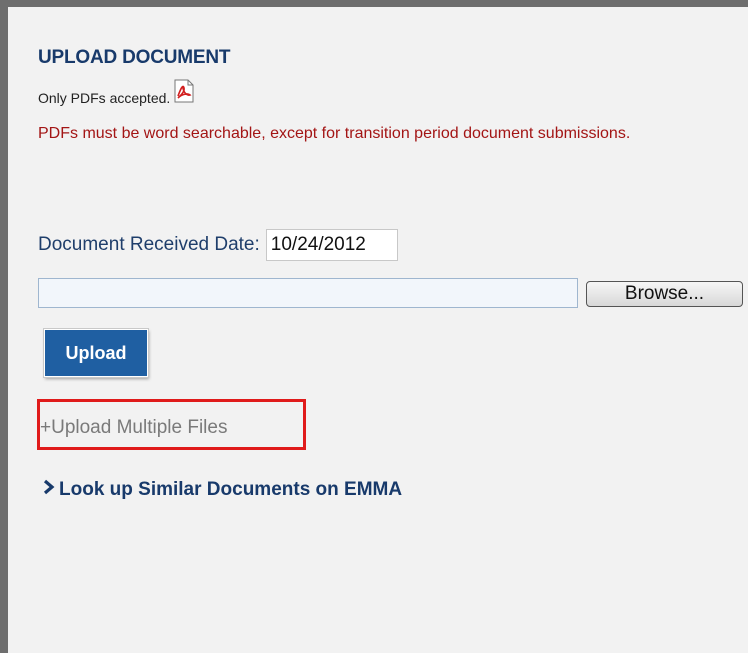 This screenshot has height=653, width=748. Describe the element at coordinates (104, 98) in the screenshot. I see `pdf-note-text: Only PDFs accepted.` at that location.